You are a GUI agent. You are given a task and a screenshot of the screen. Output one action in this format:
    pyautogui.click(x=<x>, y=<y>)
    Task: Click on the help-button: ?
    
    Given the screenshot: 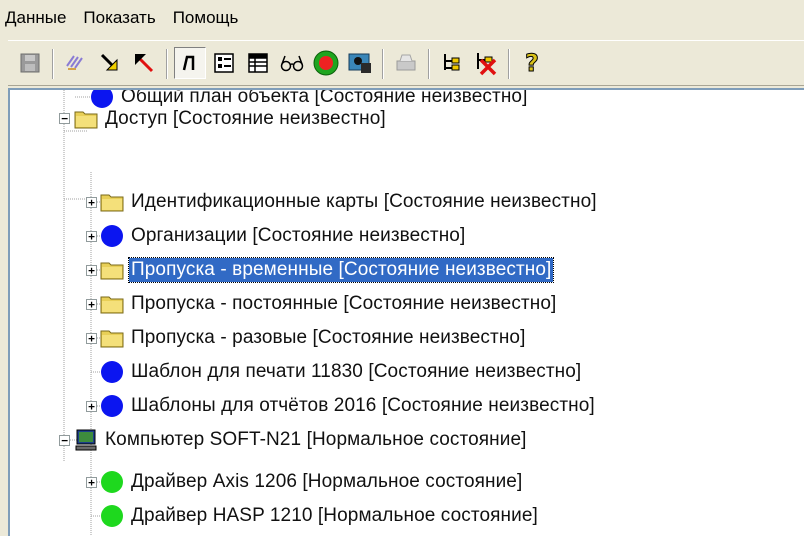 What is the action you would take?
    pyautogui.click(x=532, y=63)
    